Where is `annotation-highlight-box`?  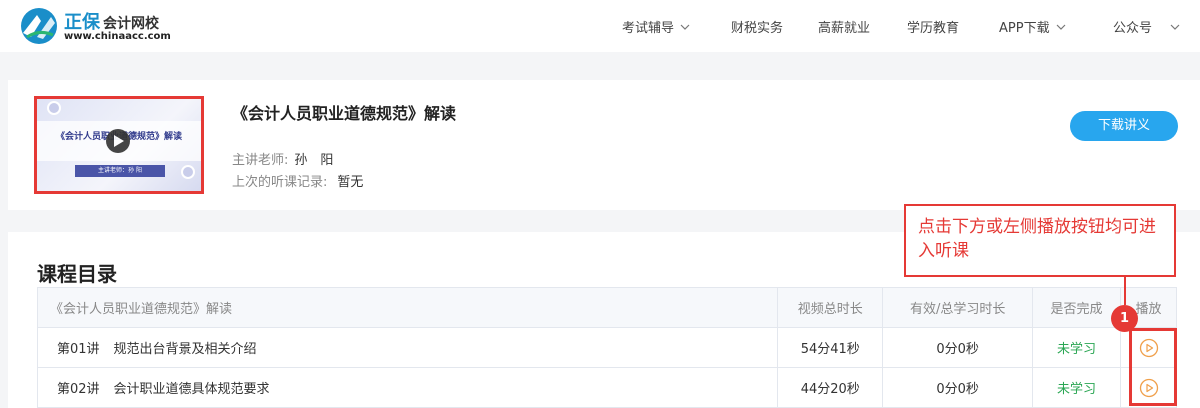 annotation-highlight-box is located at coordinates (1153, 367).